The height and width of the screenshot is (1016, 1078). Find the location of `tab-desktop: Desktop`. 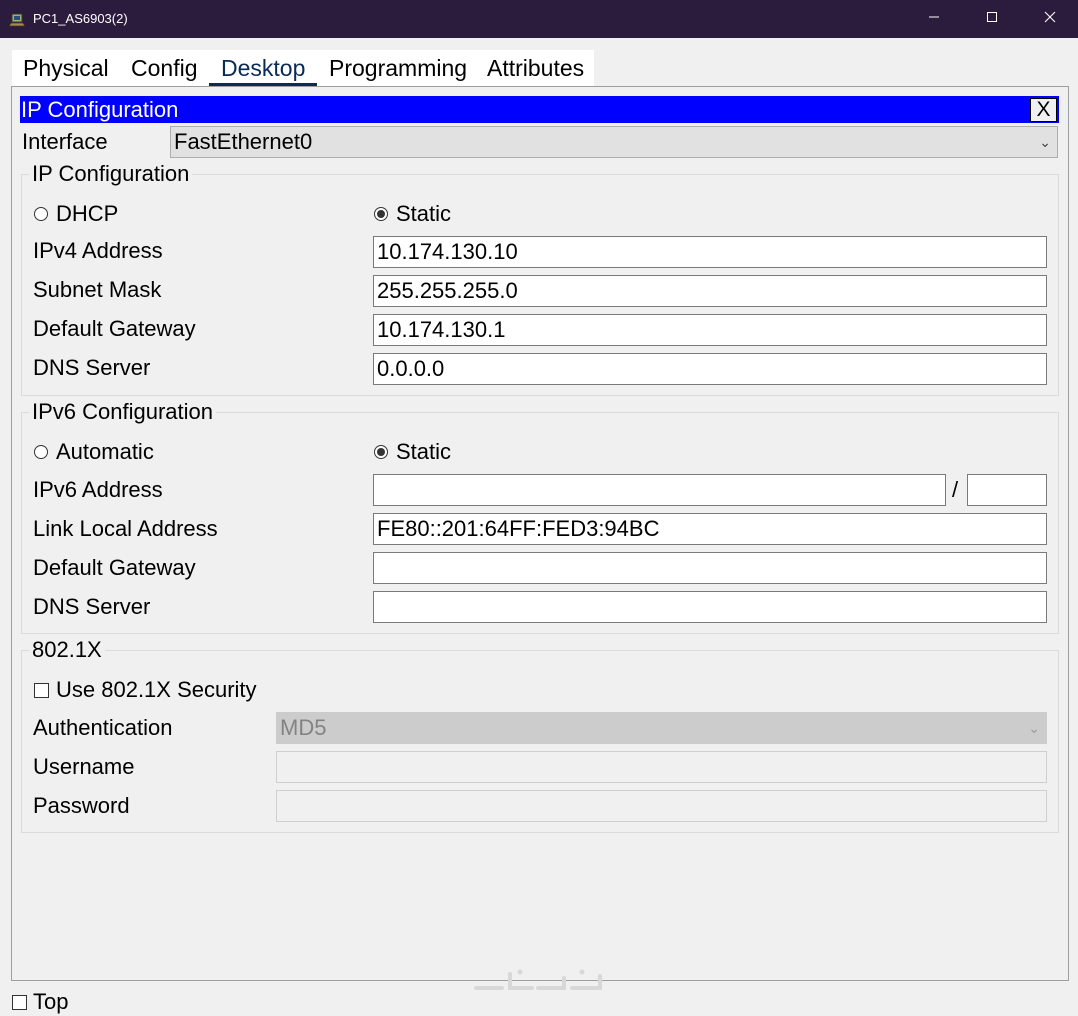

tab-desktop: Desktop is located at coordinates (263, 68).